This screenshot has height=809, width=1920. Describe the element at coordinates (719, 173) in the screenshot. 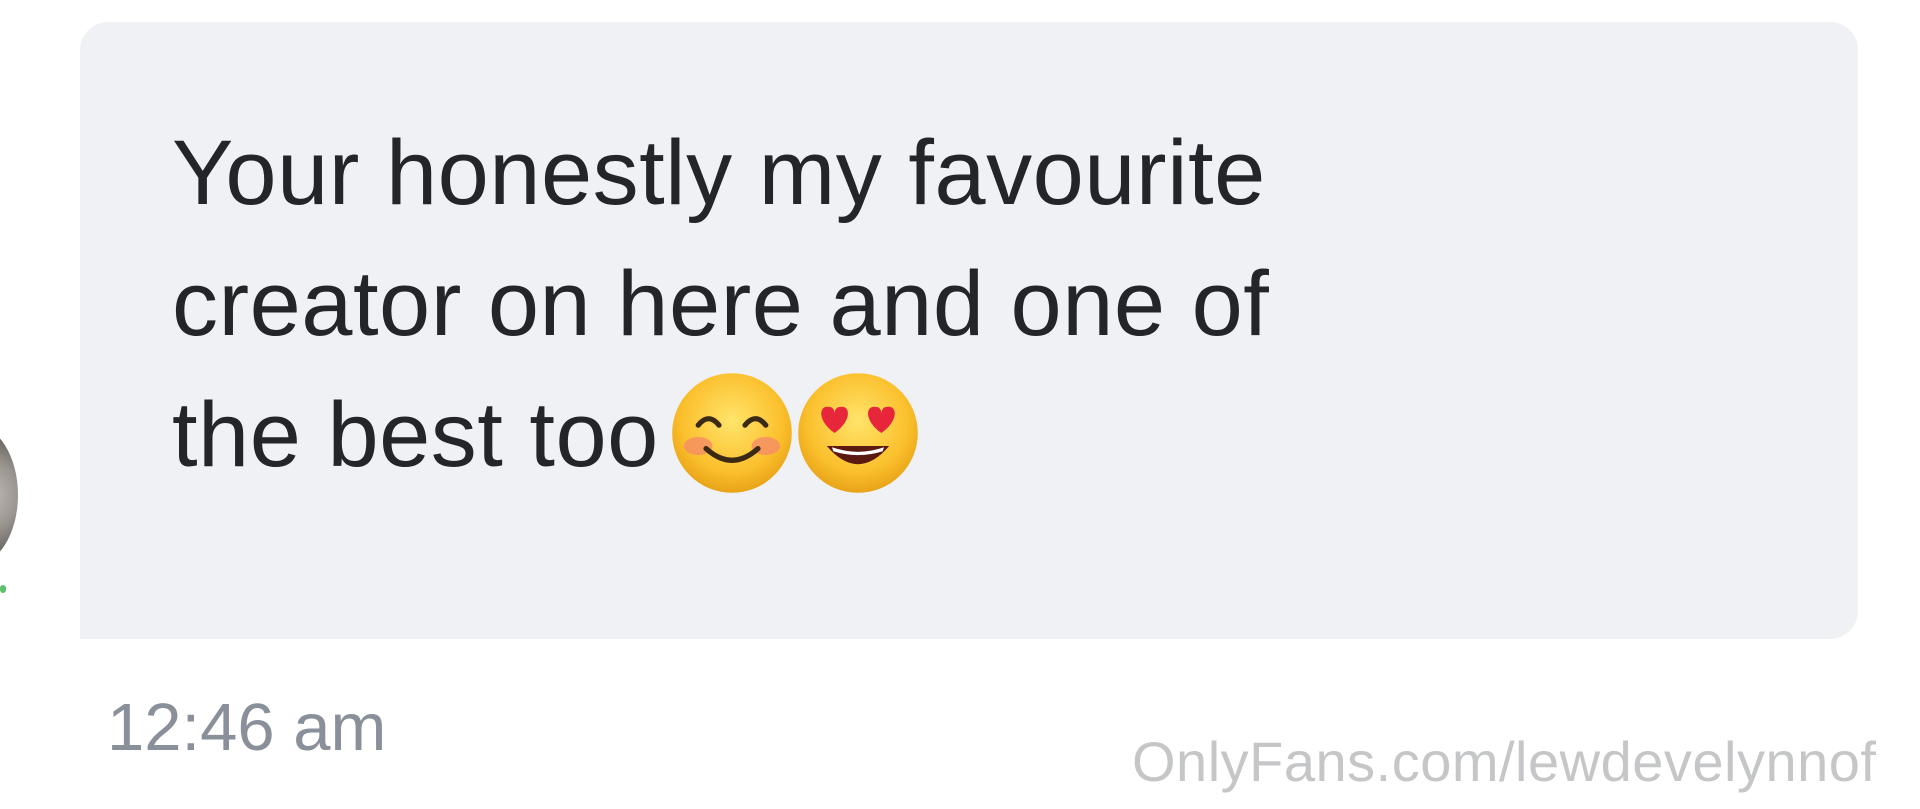

I see `message-line-1: Your honestly my favourite` at that location.